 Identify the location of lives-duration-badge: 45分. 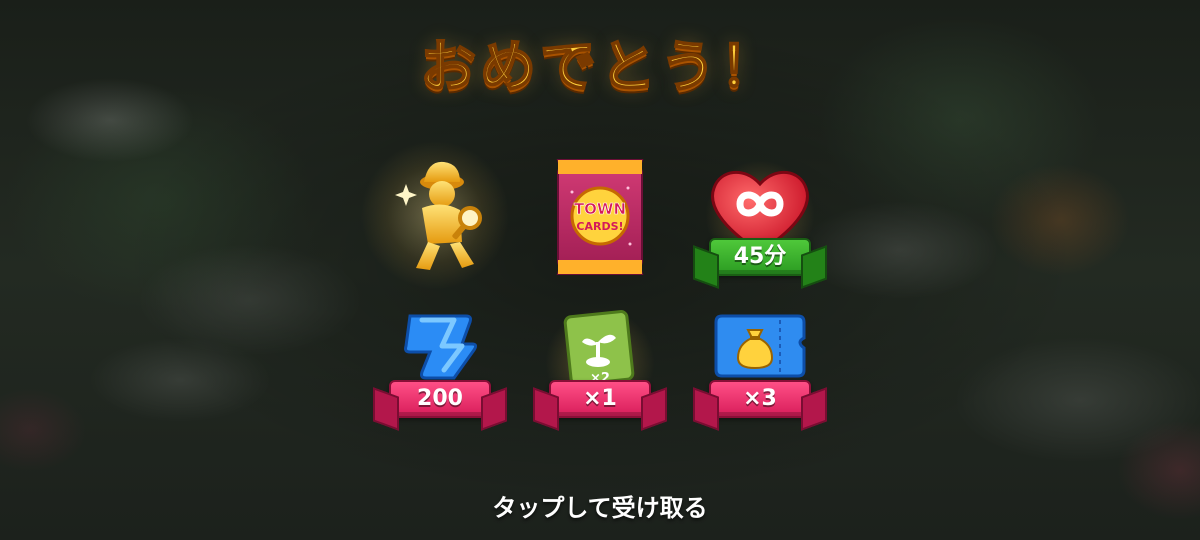
(760, 263).